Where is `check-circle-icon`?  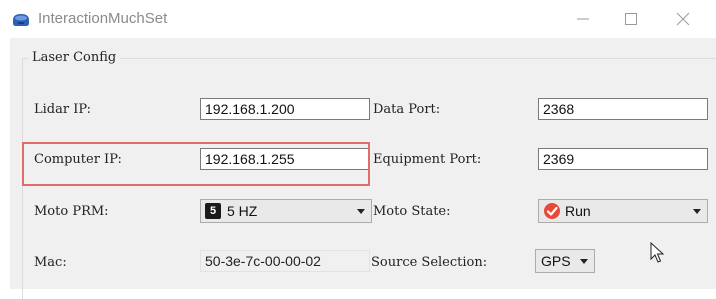
check-circle-icon is located at coordinates (552, 211).